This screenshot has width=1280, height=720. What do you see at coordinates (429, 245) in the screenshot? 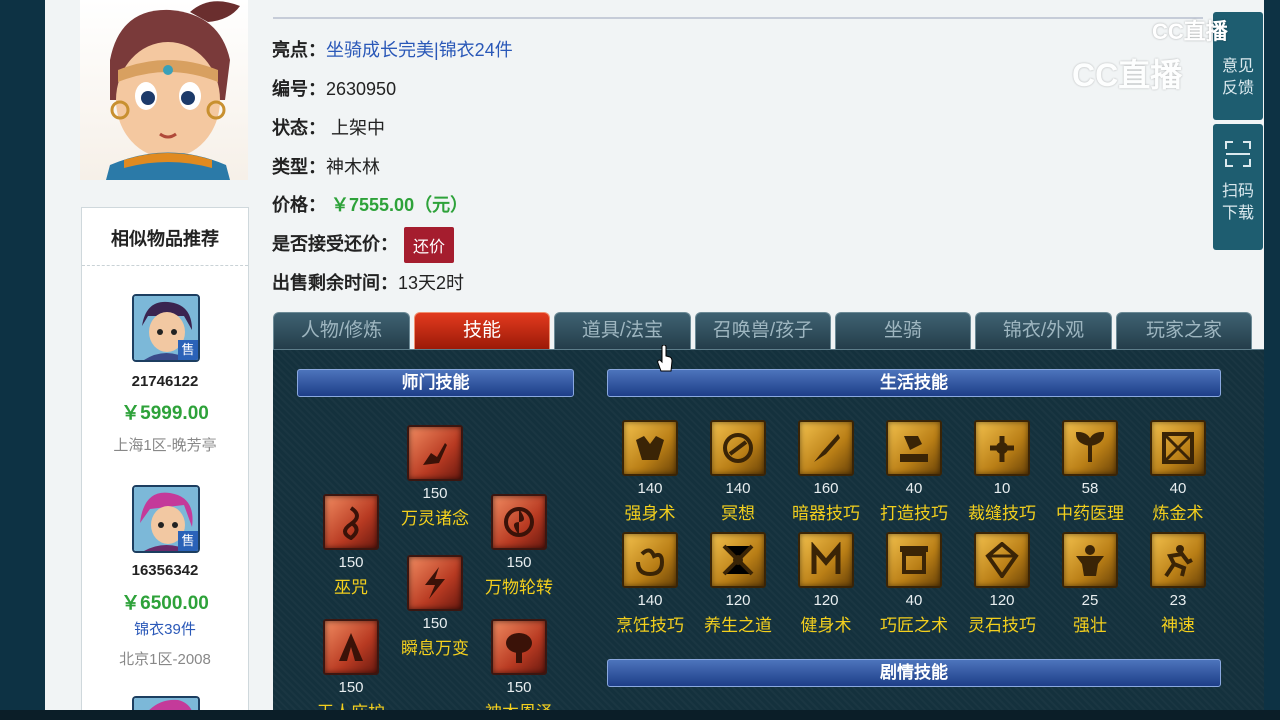
I see `counter-offer-button: 还价` at bounding box center [429, 245].